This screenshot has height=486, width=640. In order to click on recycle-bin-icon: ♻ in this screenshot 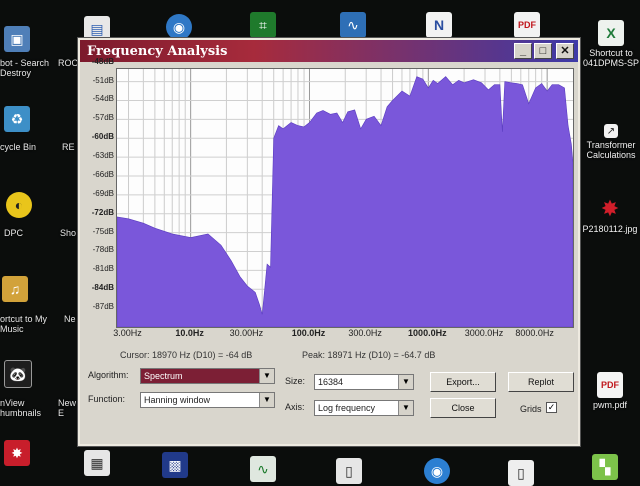, I will do `click(17, 119)`.